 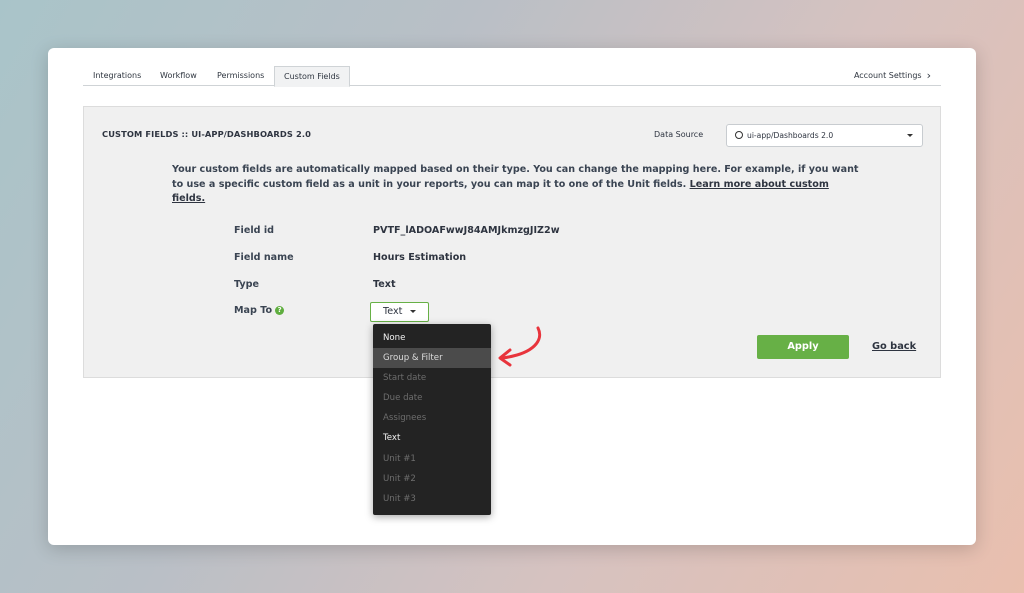 I want to click on dropdown-option-unit-1: Unit #1, so click(x=399, y=458).